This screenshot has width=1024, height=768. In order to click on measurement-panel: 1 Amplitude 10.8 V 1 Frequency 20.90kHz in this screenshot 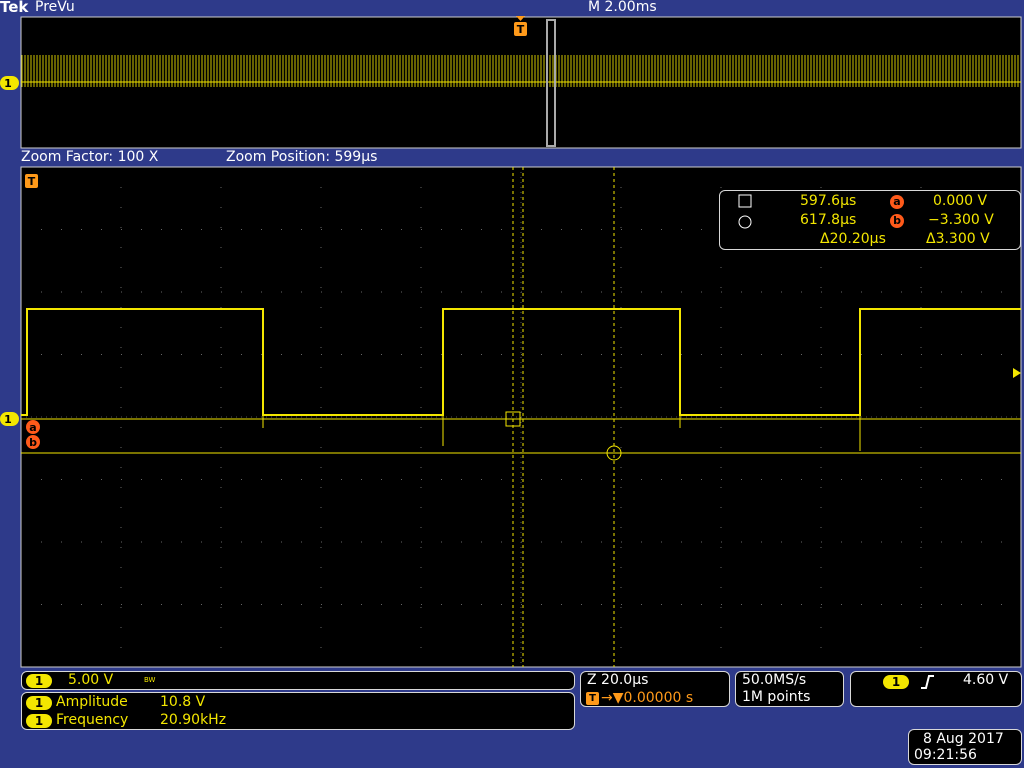, I will do `click(298, 711)`.